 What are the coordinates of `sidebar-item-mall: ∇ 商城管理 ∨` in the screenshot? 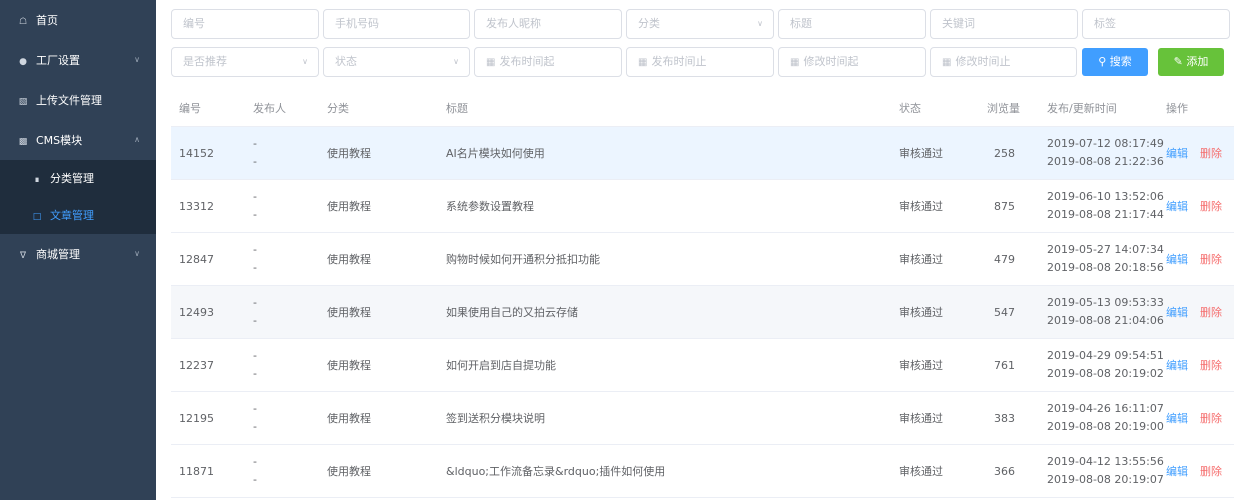 It's located at (78, 254).